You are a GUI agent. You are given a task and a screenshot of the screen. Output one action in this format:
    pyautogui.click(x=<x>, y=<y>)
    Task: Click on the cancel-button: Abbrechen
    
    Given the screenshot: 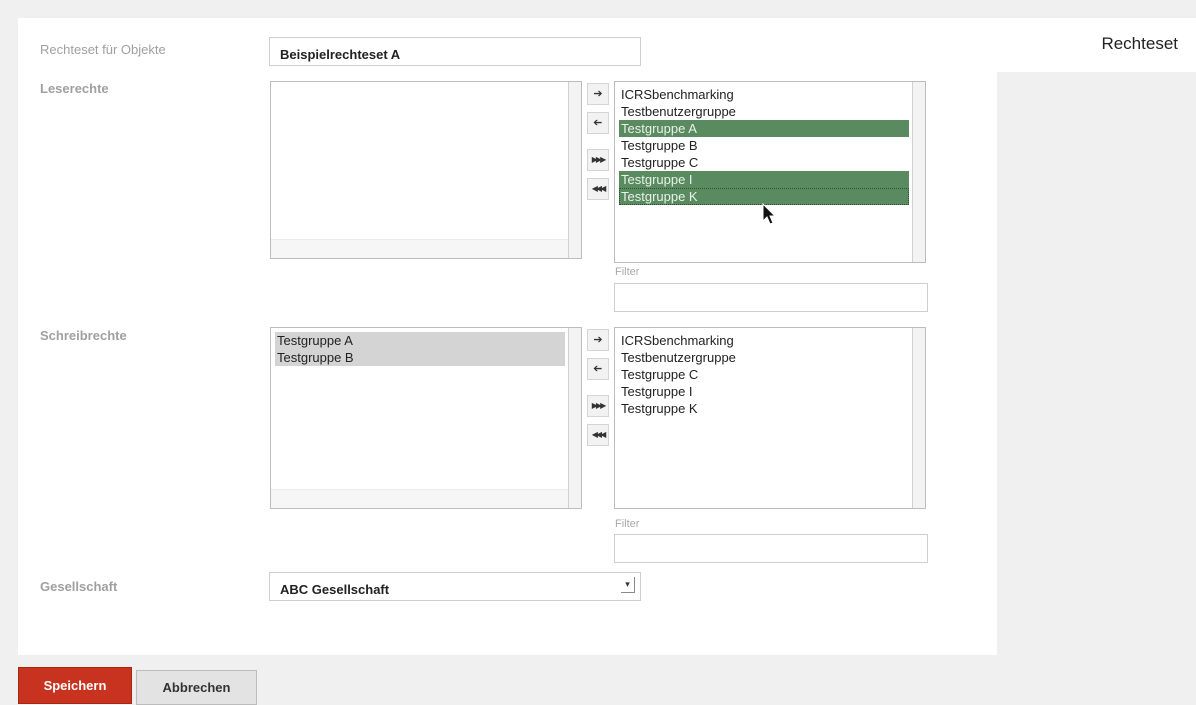 What is the action you would take?
    pyautogui.click(x=196, y=687)
    